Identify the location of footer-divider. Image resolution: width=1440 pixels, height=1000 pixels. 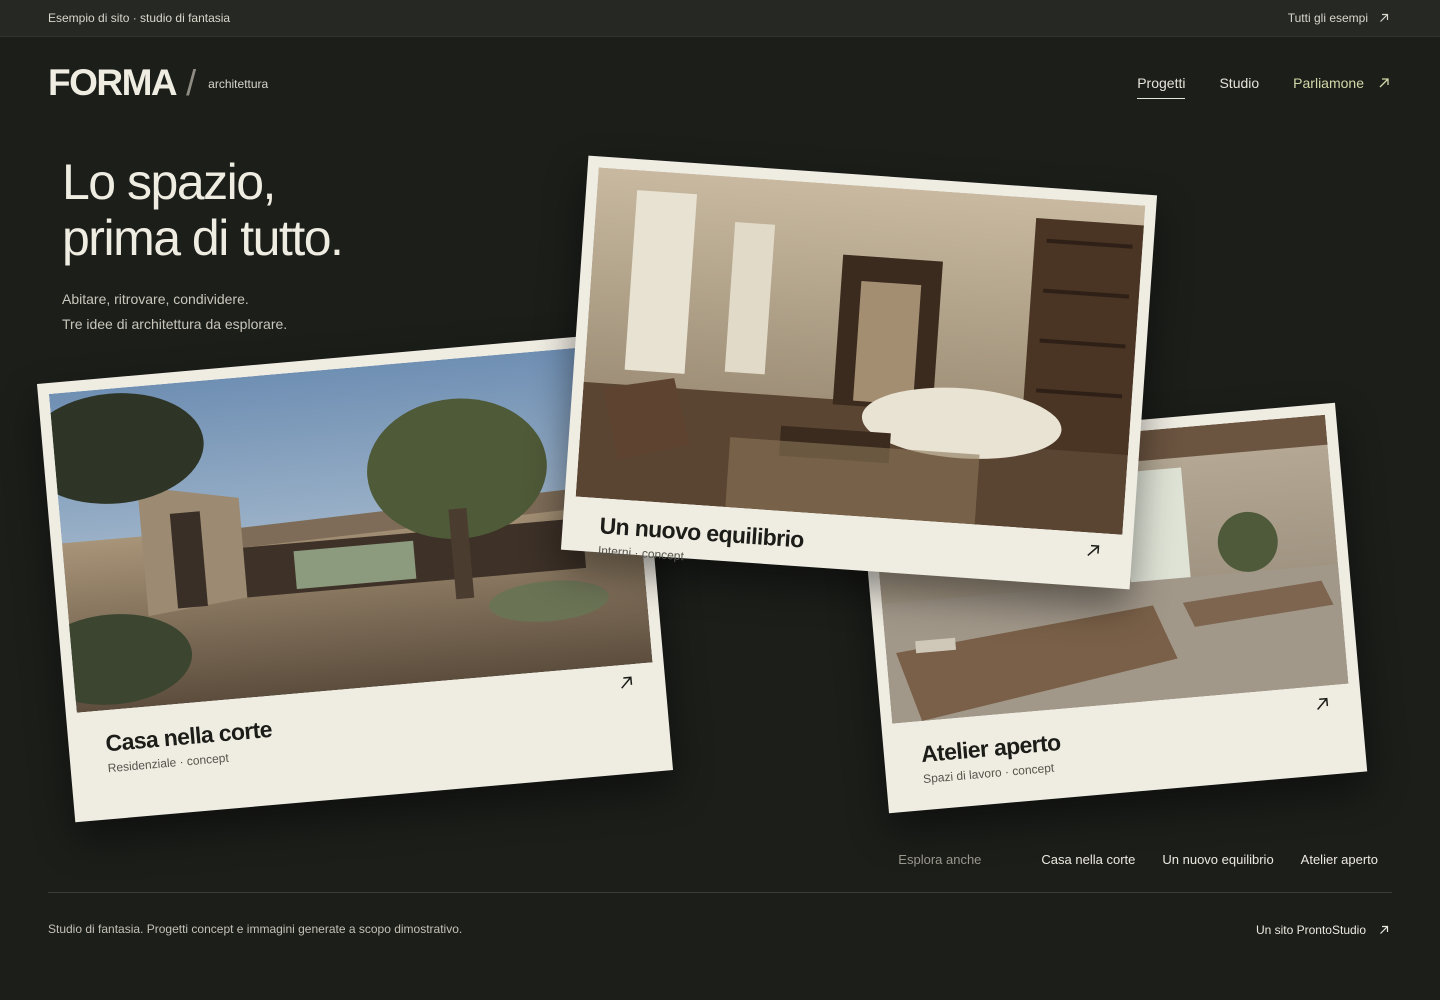
(720, 892).